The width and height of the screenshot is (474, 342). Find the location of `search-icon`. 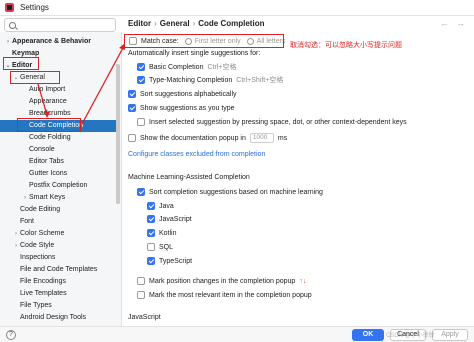

search-icon is located at coordinates (12, 25).